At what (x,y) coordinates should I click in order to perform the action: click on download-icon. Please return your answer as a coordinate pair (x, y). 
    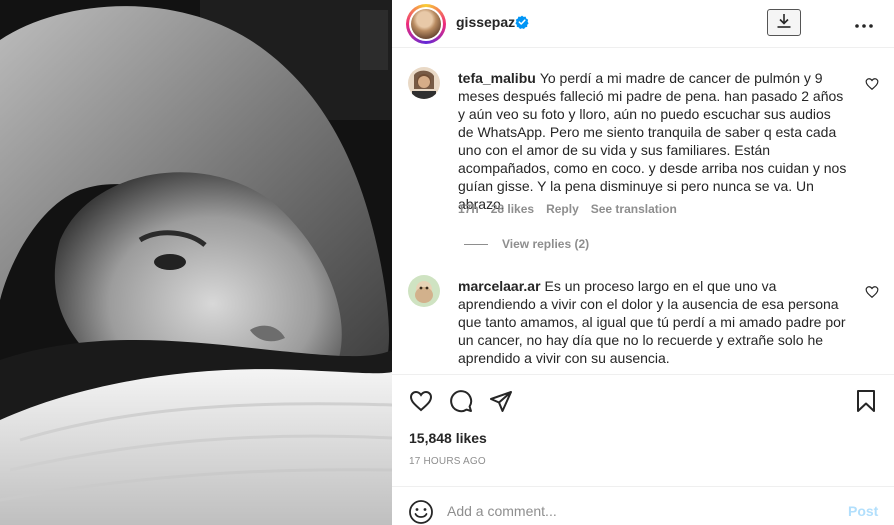
    Looking at the image, I should click on (784, 22).